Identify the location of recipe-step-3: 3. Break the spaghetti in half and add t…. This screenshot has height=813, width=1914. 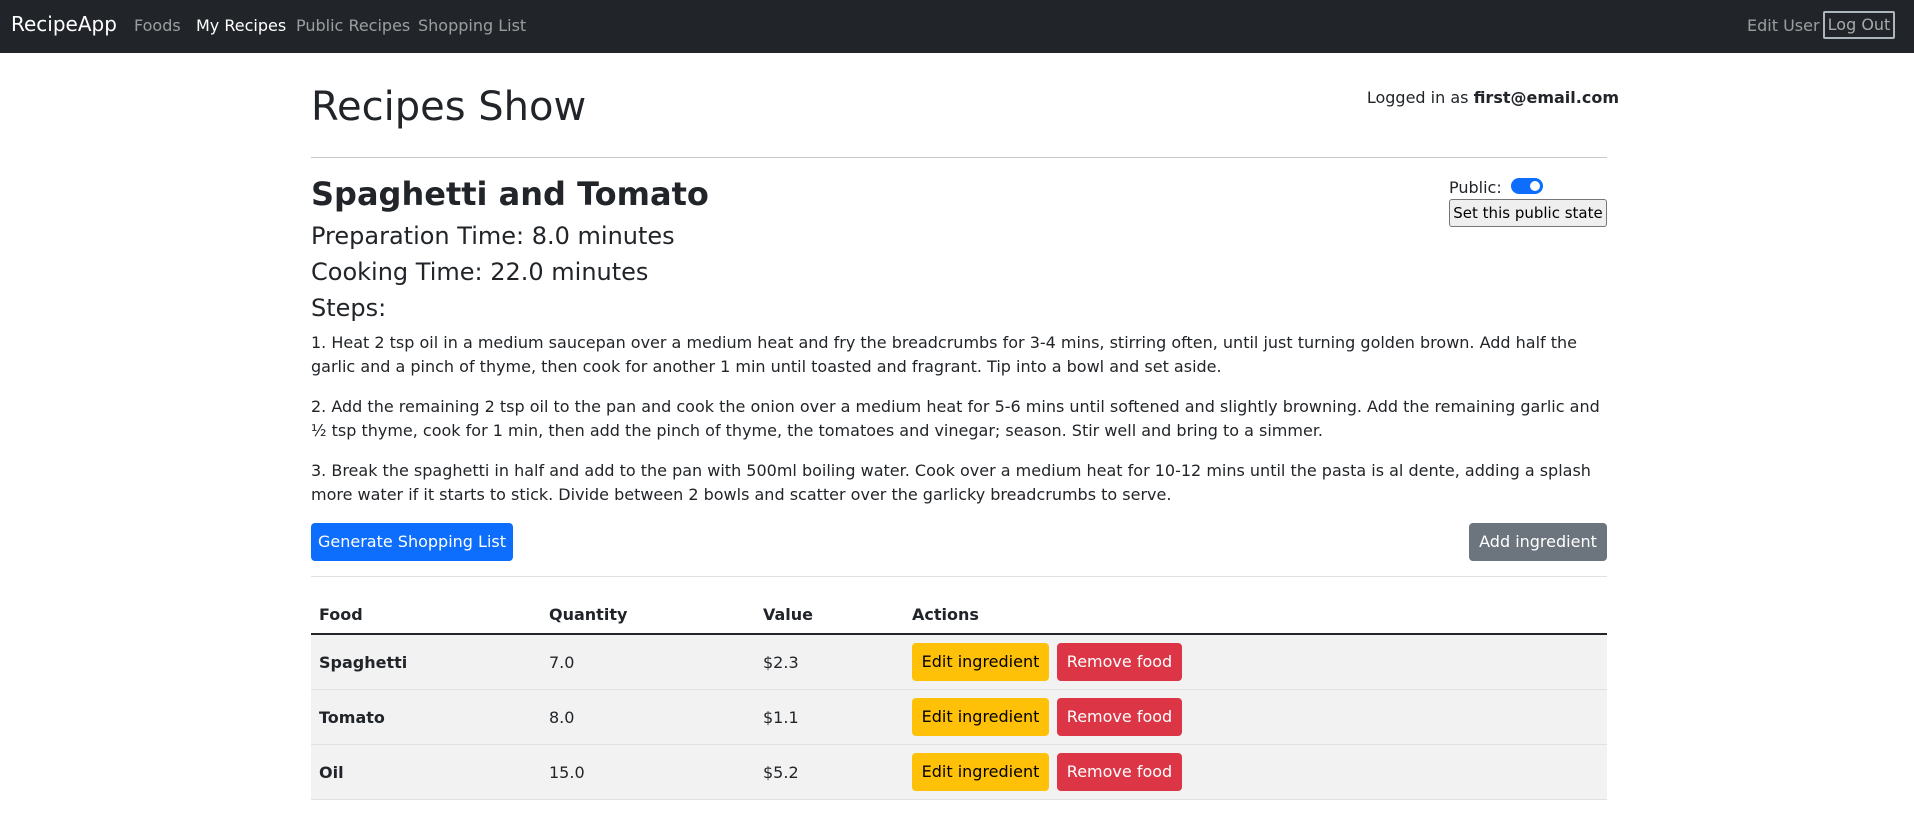
(951, 482).